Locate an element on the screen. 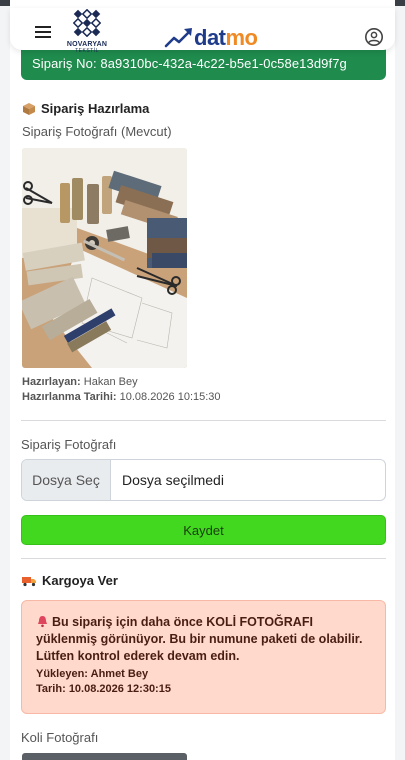 The image size is (405, 760). company-name: NOVARYAN is located at coordinates (87, 44).